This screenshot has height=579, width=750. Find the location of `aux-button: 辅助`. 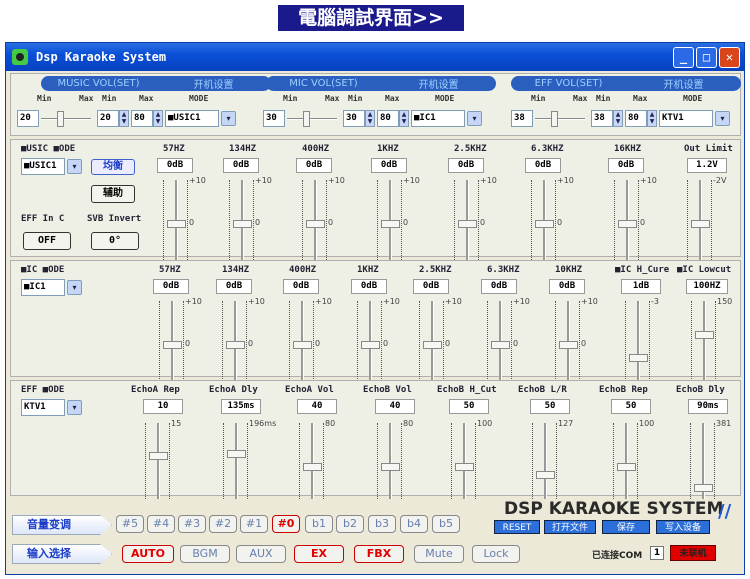

aux-button: 辅助 is located at coordinates (113, 194).